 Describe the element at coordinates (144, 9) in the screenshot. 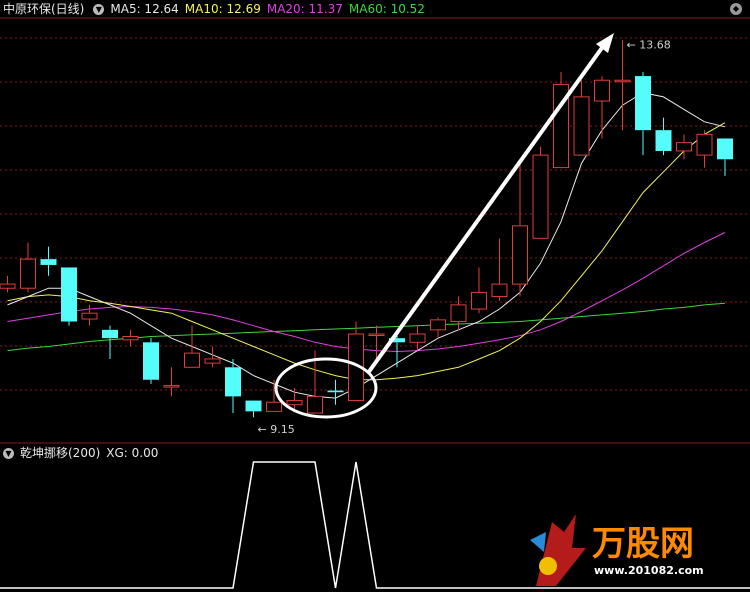

I see `ma5-label: MA5: 12.64` at that location.